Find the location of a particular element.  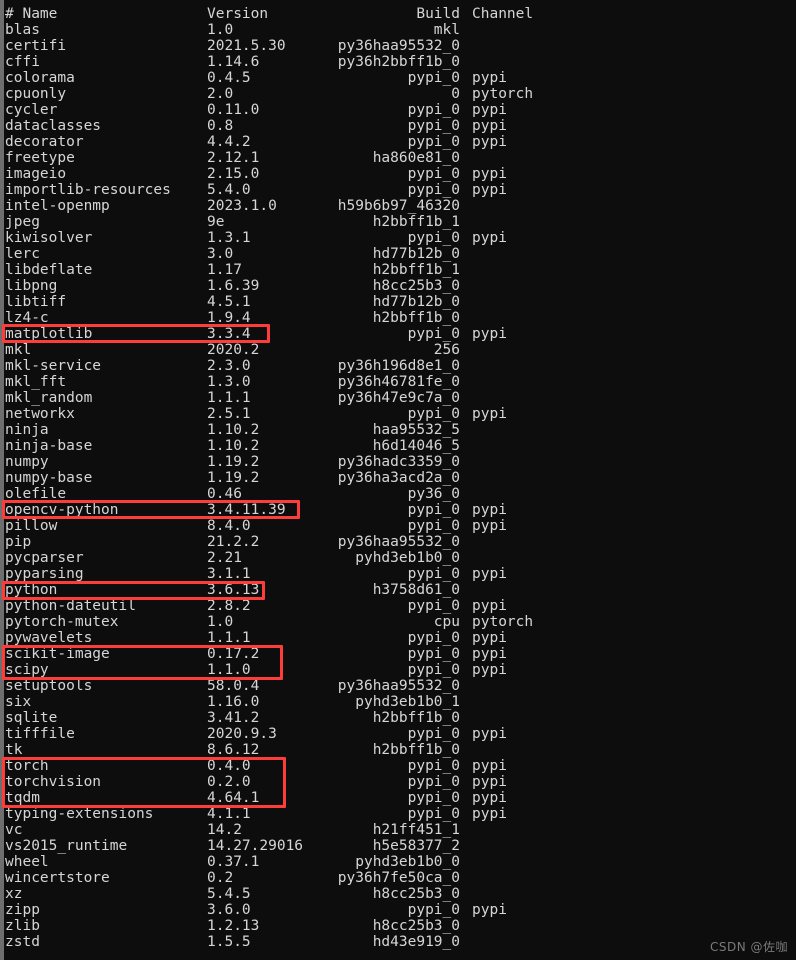

package-build: pyhd3eb1b0_0 is located at coordinates (407, 558).